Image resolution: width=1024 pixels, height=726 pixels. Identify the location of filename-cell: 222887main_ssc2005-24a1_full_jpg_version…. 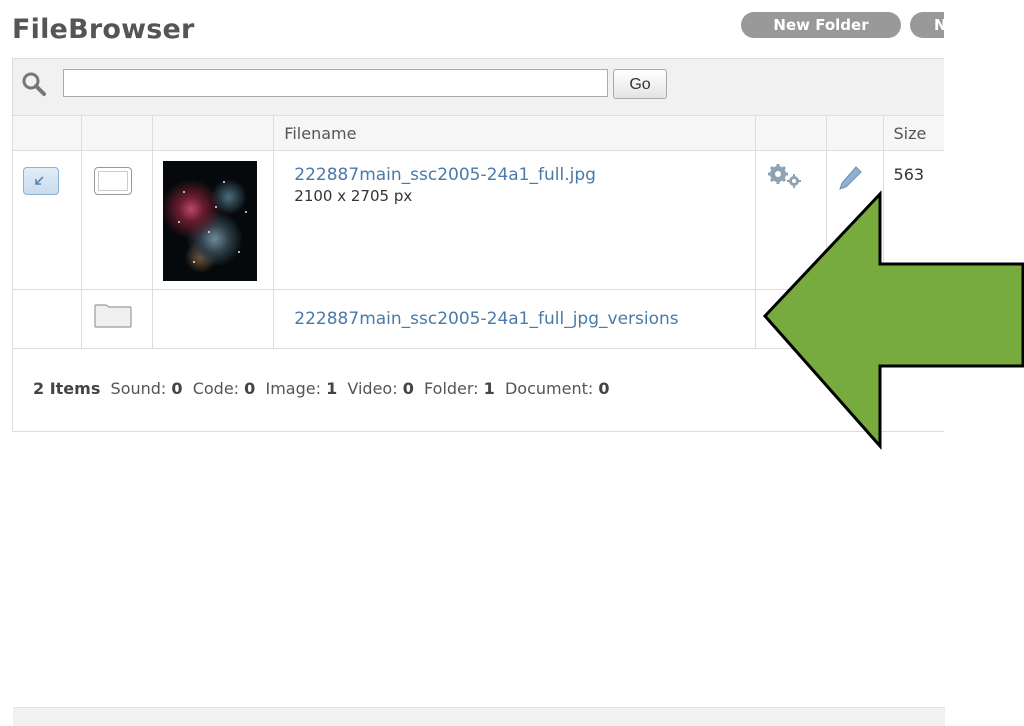
(515, 319).